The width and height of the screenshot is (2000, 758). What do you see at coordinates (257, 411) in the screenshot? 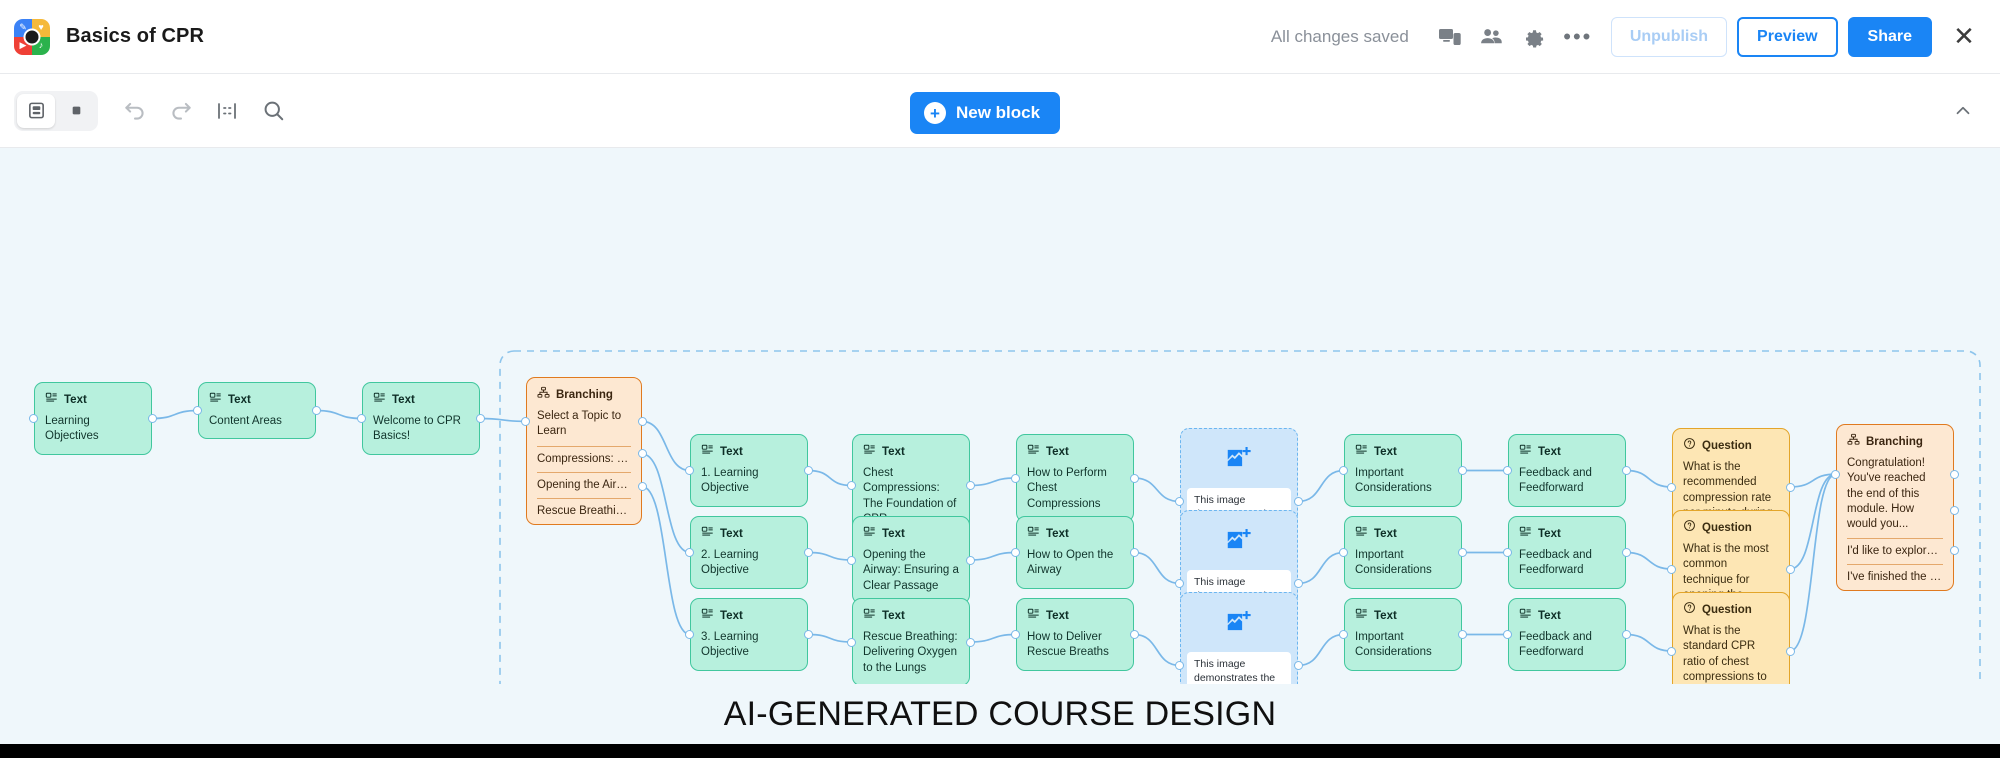
I see `flow-node-text: Text Content Areas` at bounding box center [257, 411].